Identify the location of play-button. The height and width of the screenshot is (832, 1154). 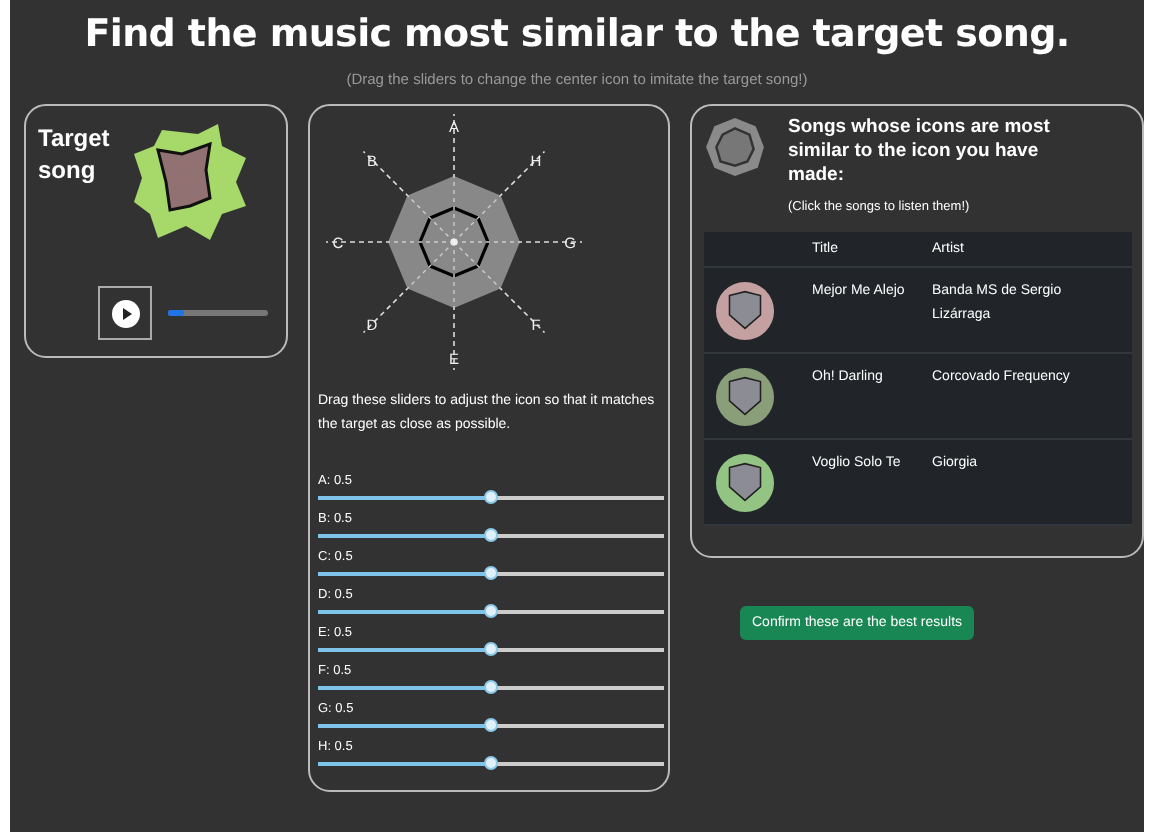
(125, 313).